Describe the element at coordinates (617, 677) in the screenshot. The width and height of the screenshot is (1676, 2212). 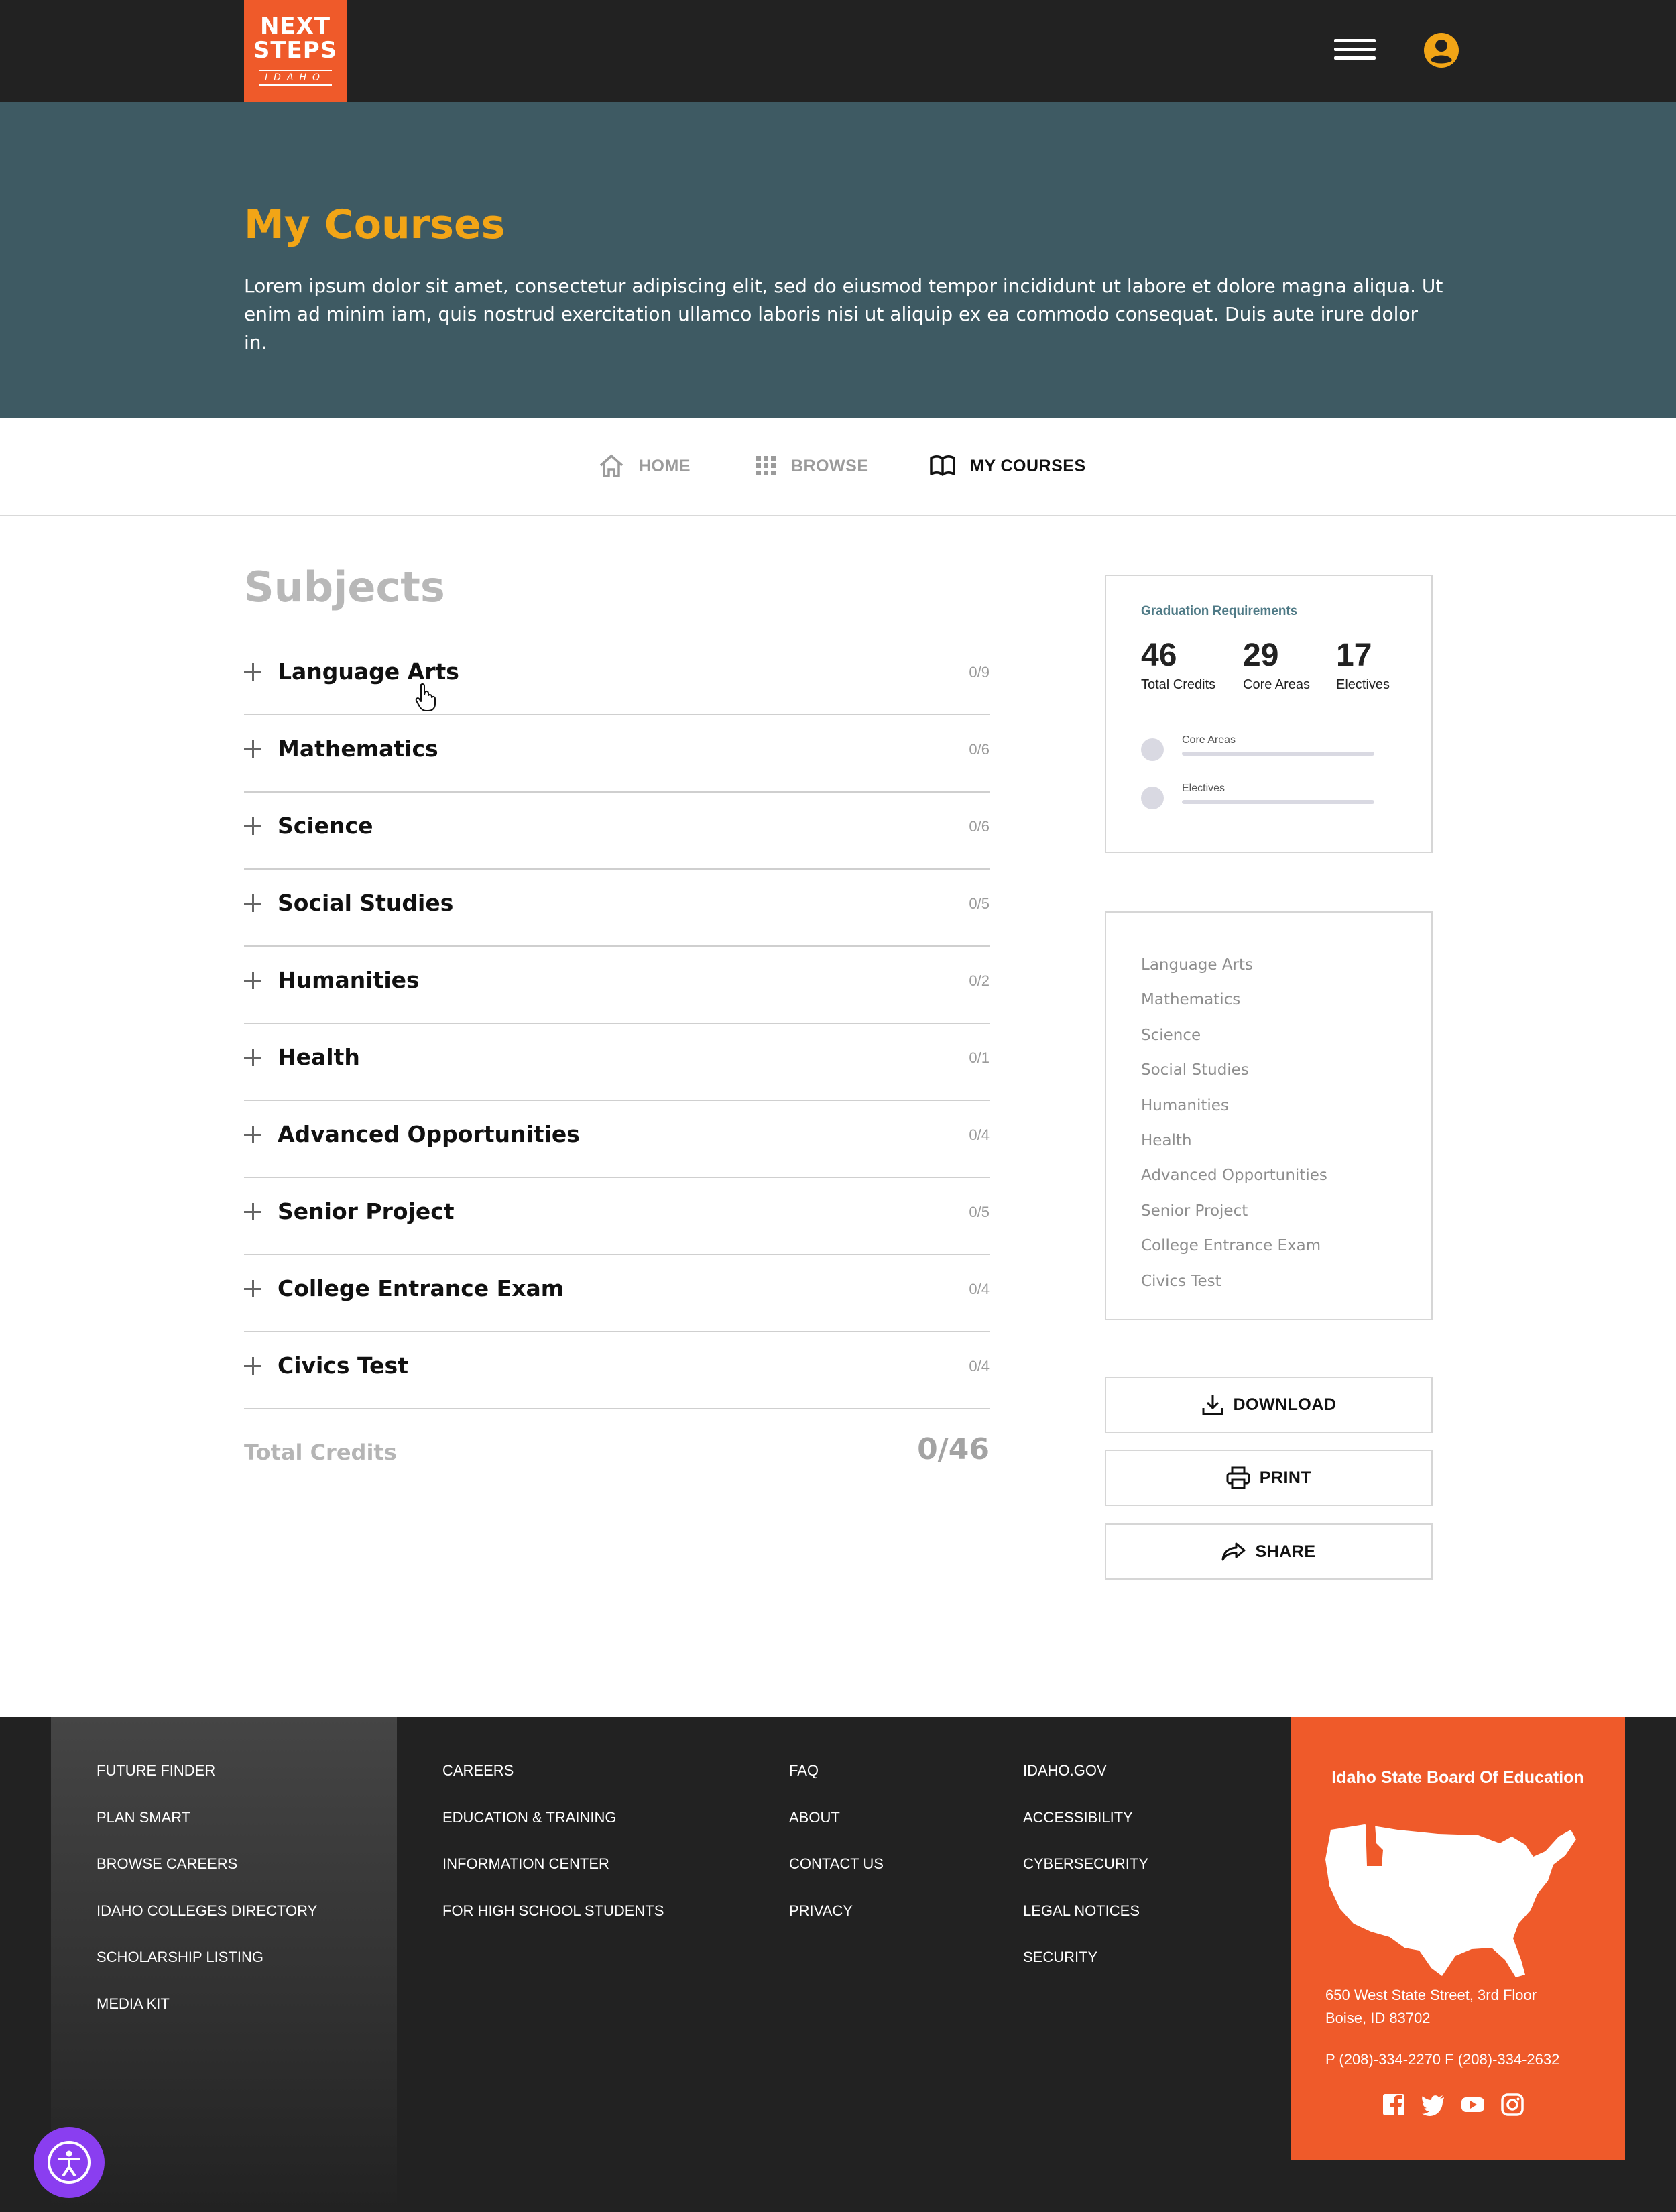
I see `subject-row-language-arts: Language Arts 0/9` at that location.